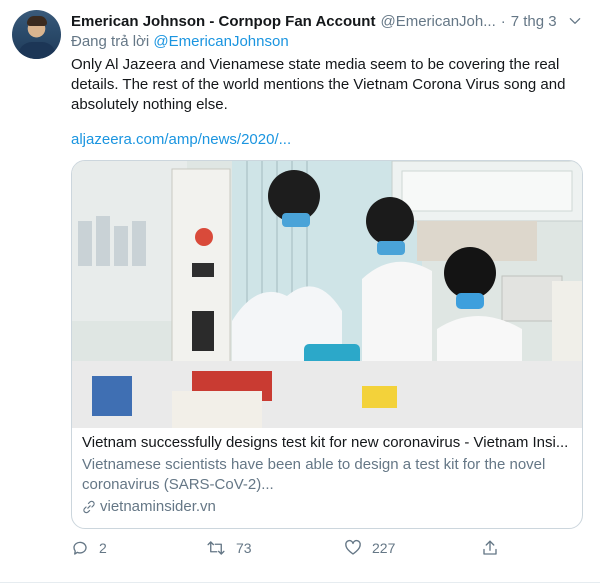  What do you see at coordinates (369, 548) in the screenshot?
I see `like-button: 227` at bounding box center [369, 548].